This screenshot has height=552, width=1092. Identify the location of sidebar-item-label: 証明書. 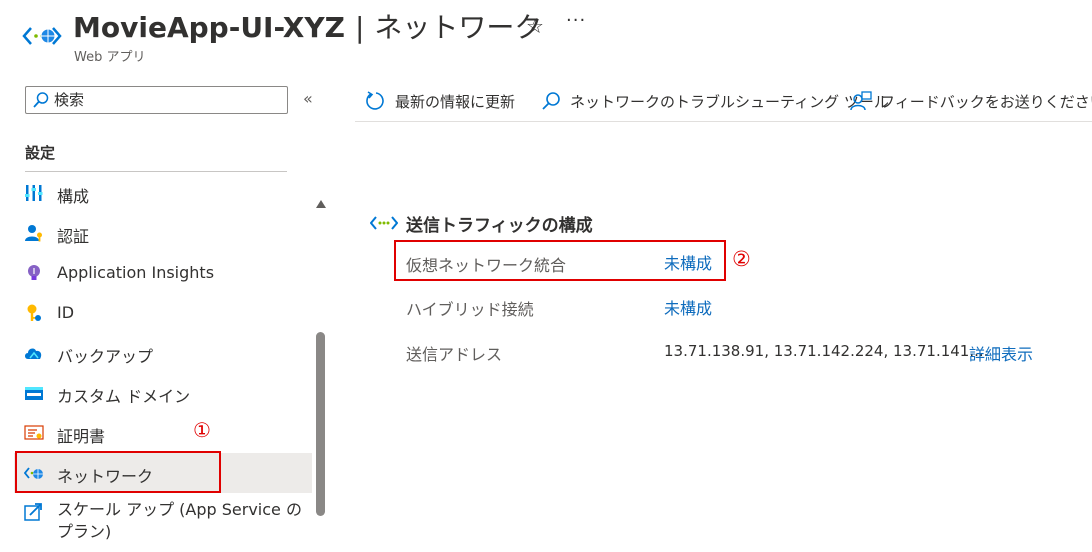
(81, 436).